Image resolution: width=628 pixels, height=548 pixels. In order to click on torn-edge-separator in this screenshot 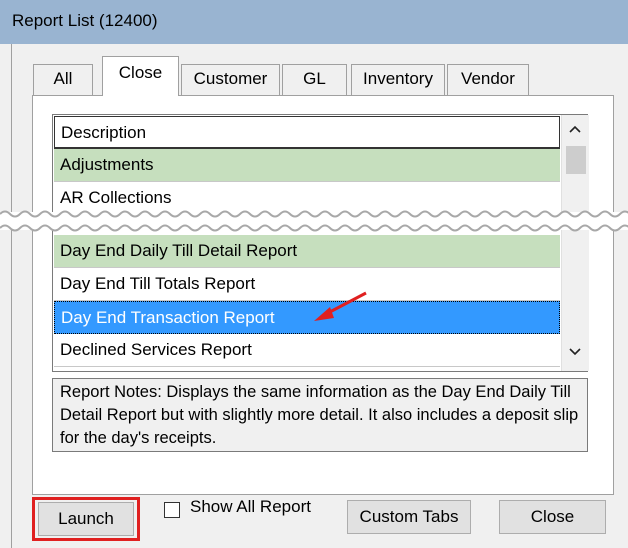, I will do `click(314, 221)`.